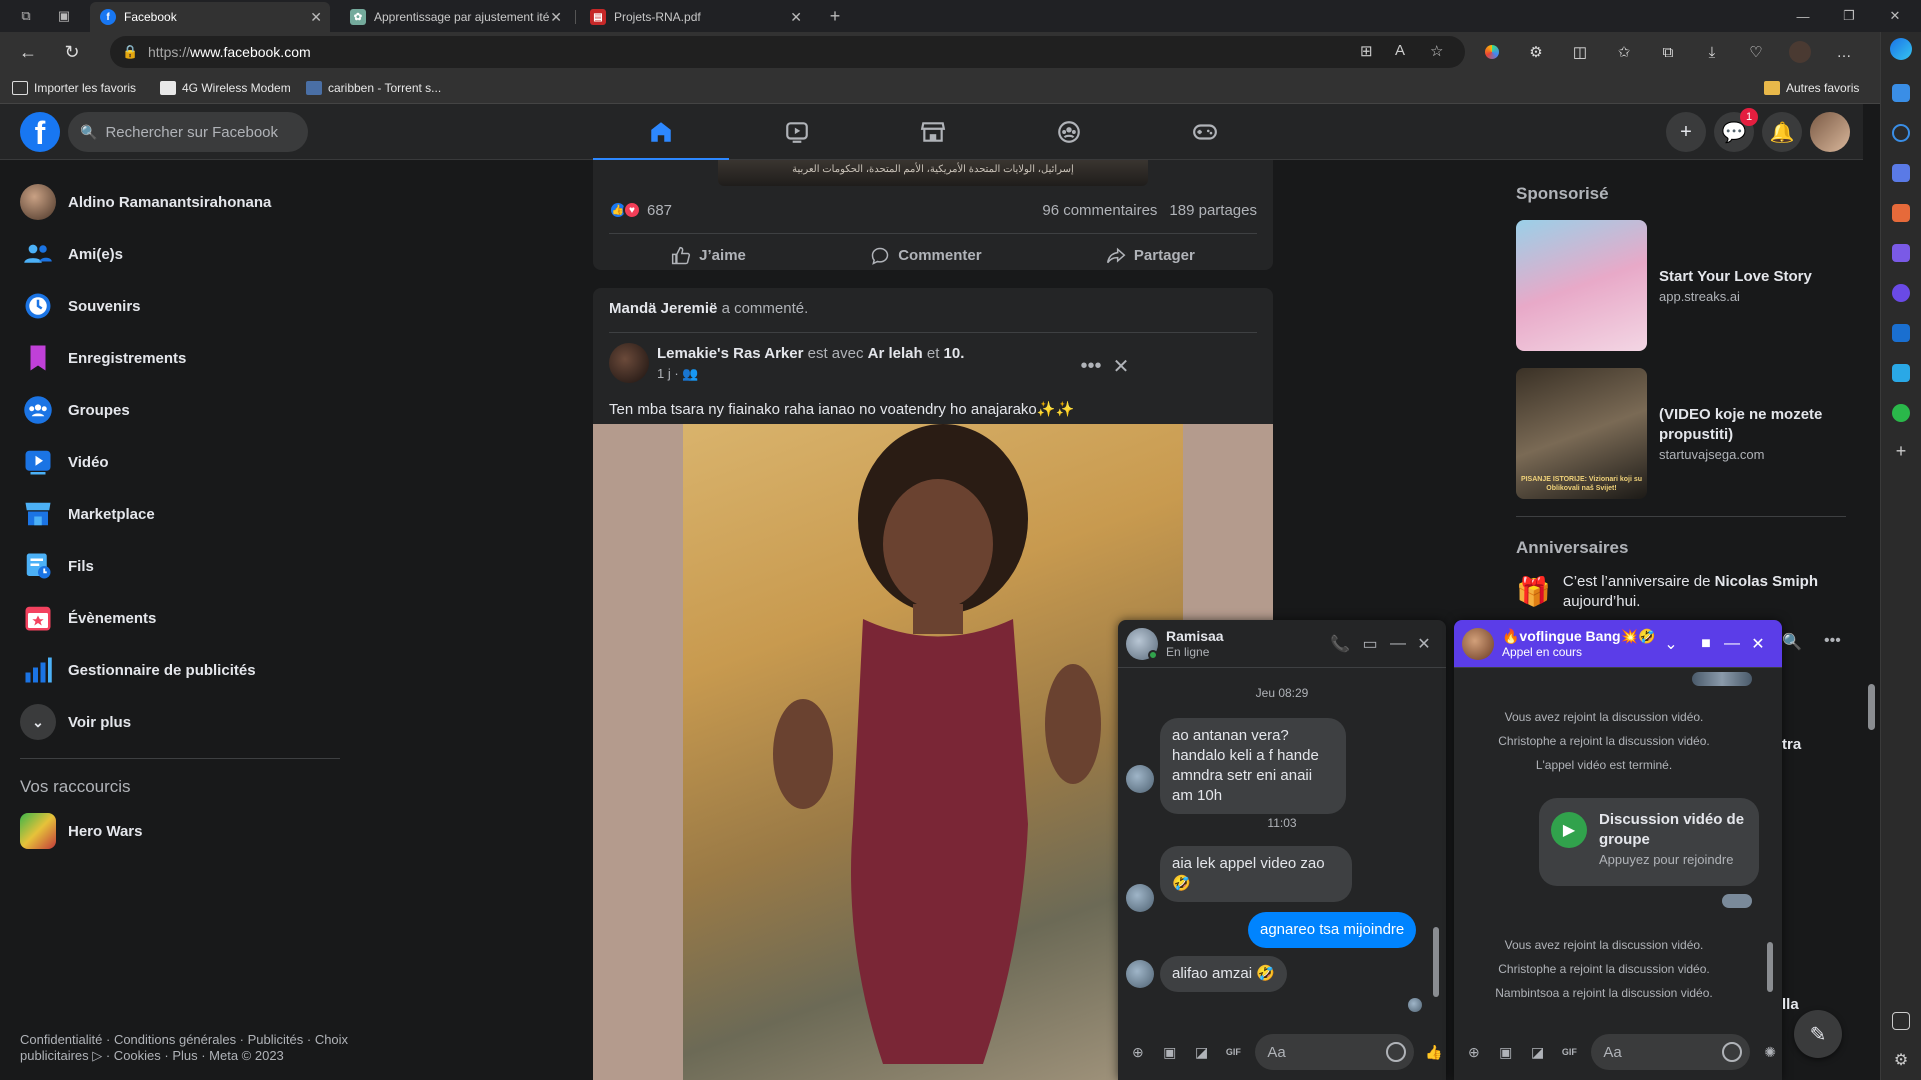 The image size is (1921, 1080). I want to click on app-available-icon: ⊞, so click(1366, 51).